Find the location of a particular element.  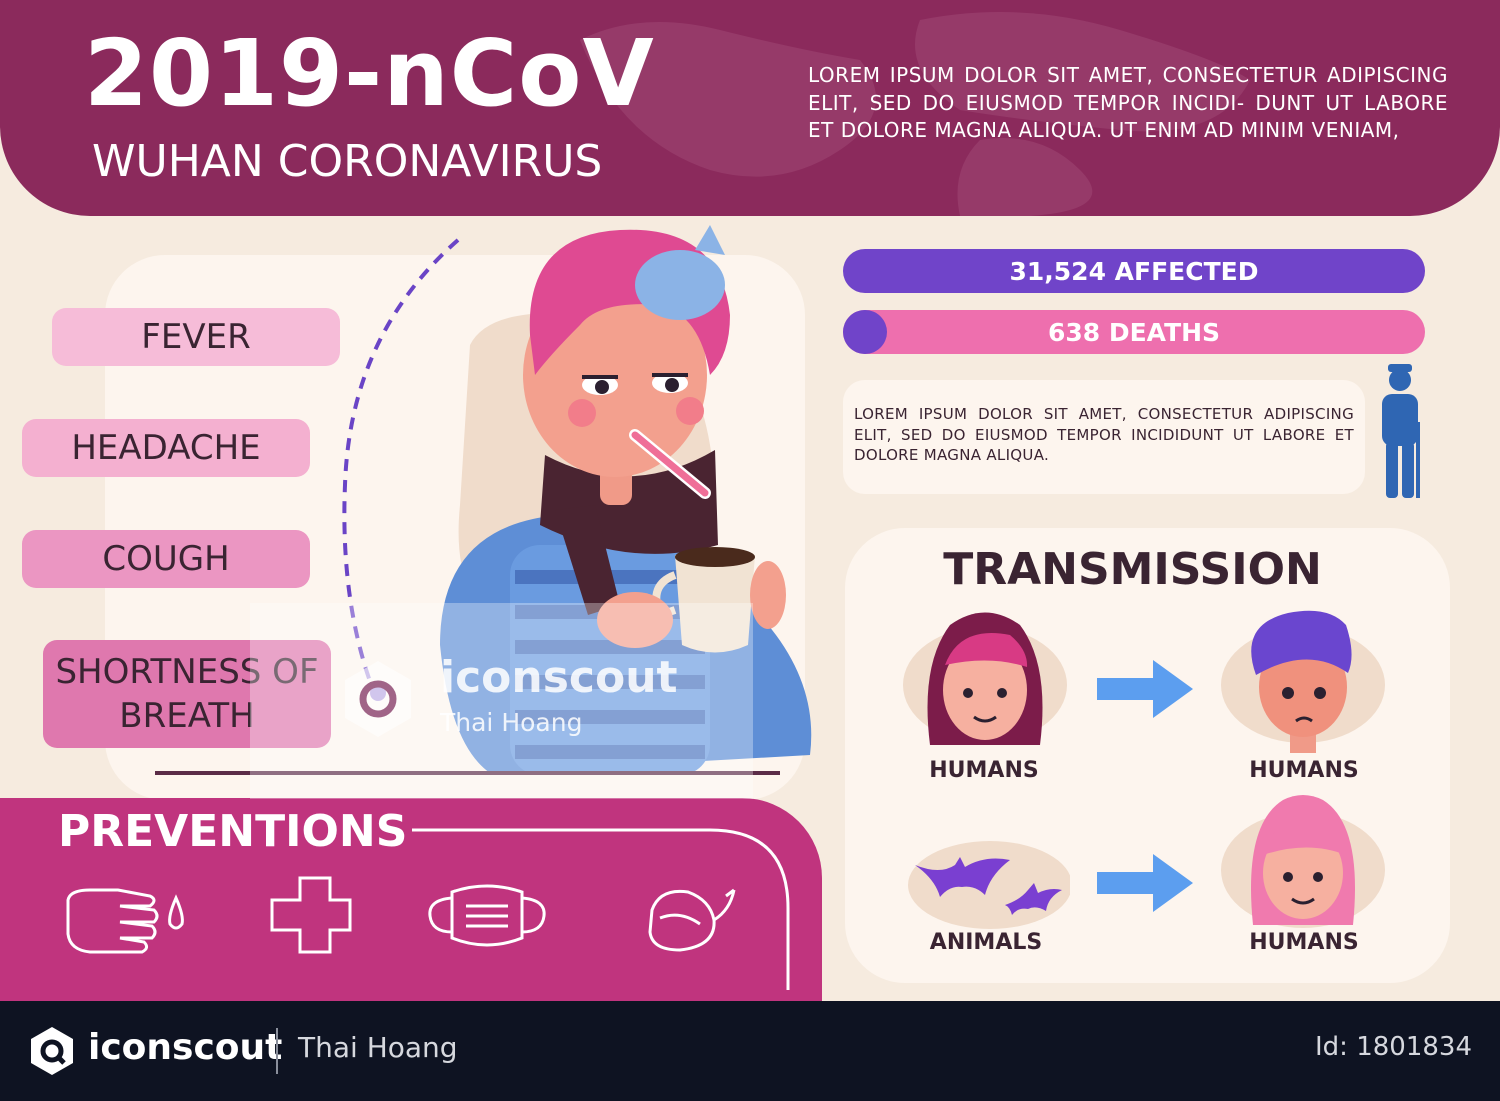

page-title: 2019-nCoV is located at coordinates (369, 73).